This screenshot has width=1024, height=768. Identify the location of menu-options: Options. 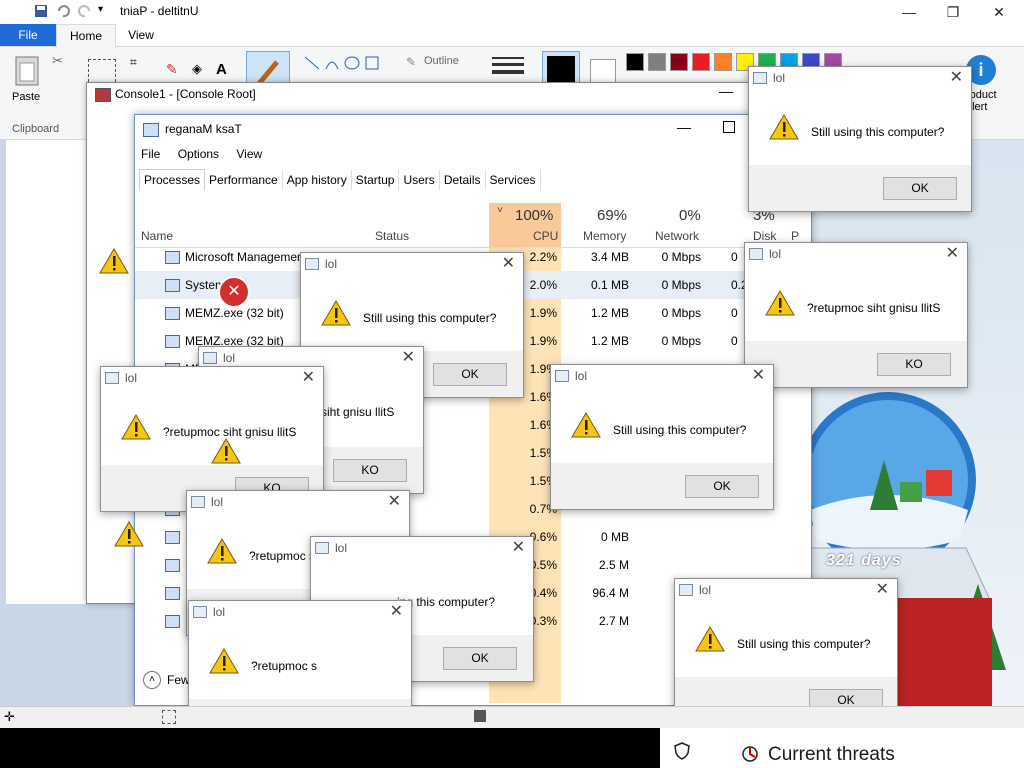
(198, 154).